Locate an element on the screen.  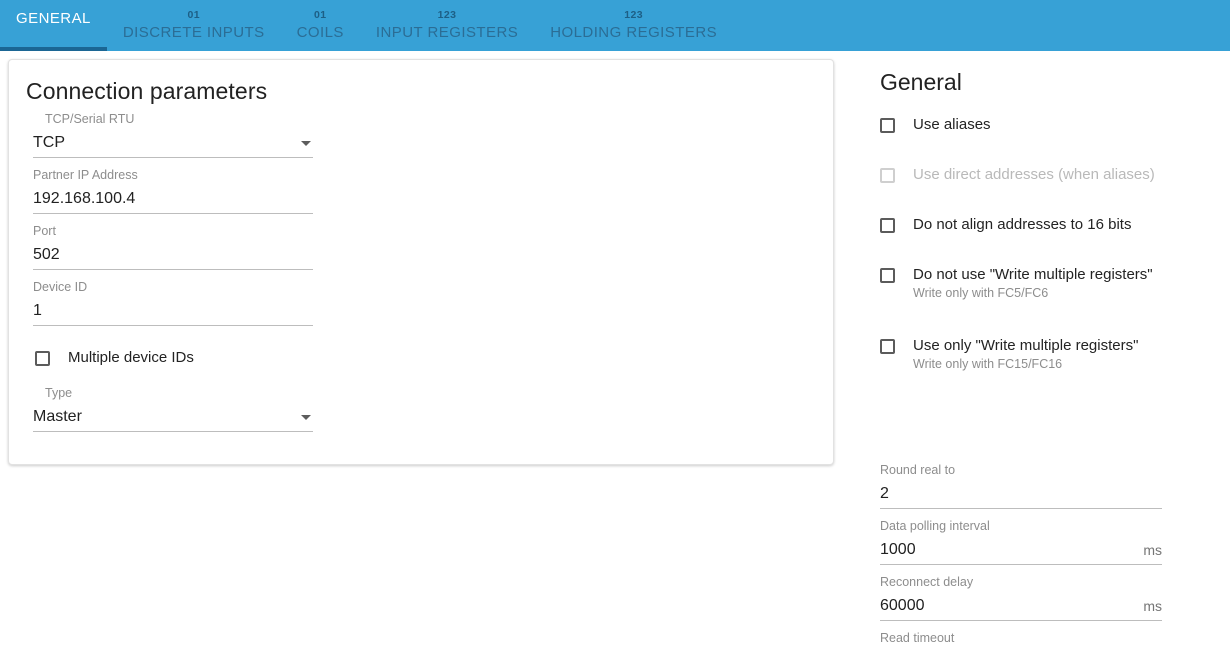
tab-holding-registers: 123 HOLDING REGISTERS is located at coordinates (633, 25).